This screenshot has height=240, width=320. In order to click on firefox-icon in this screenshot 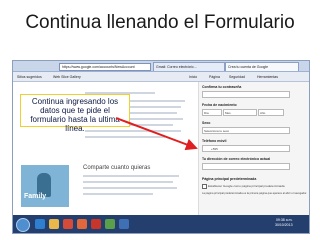, I will do `click(82, 224)`.